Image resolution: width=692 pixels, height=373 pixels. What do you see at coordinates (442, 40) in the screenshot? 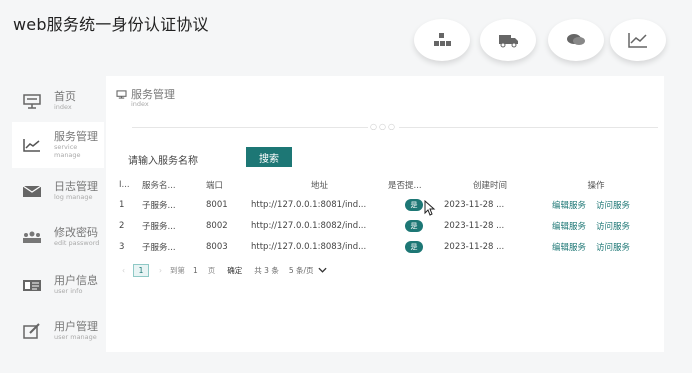
I see `boxes-icon` at bounding box center [442, 40].